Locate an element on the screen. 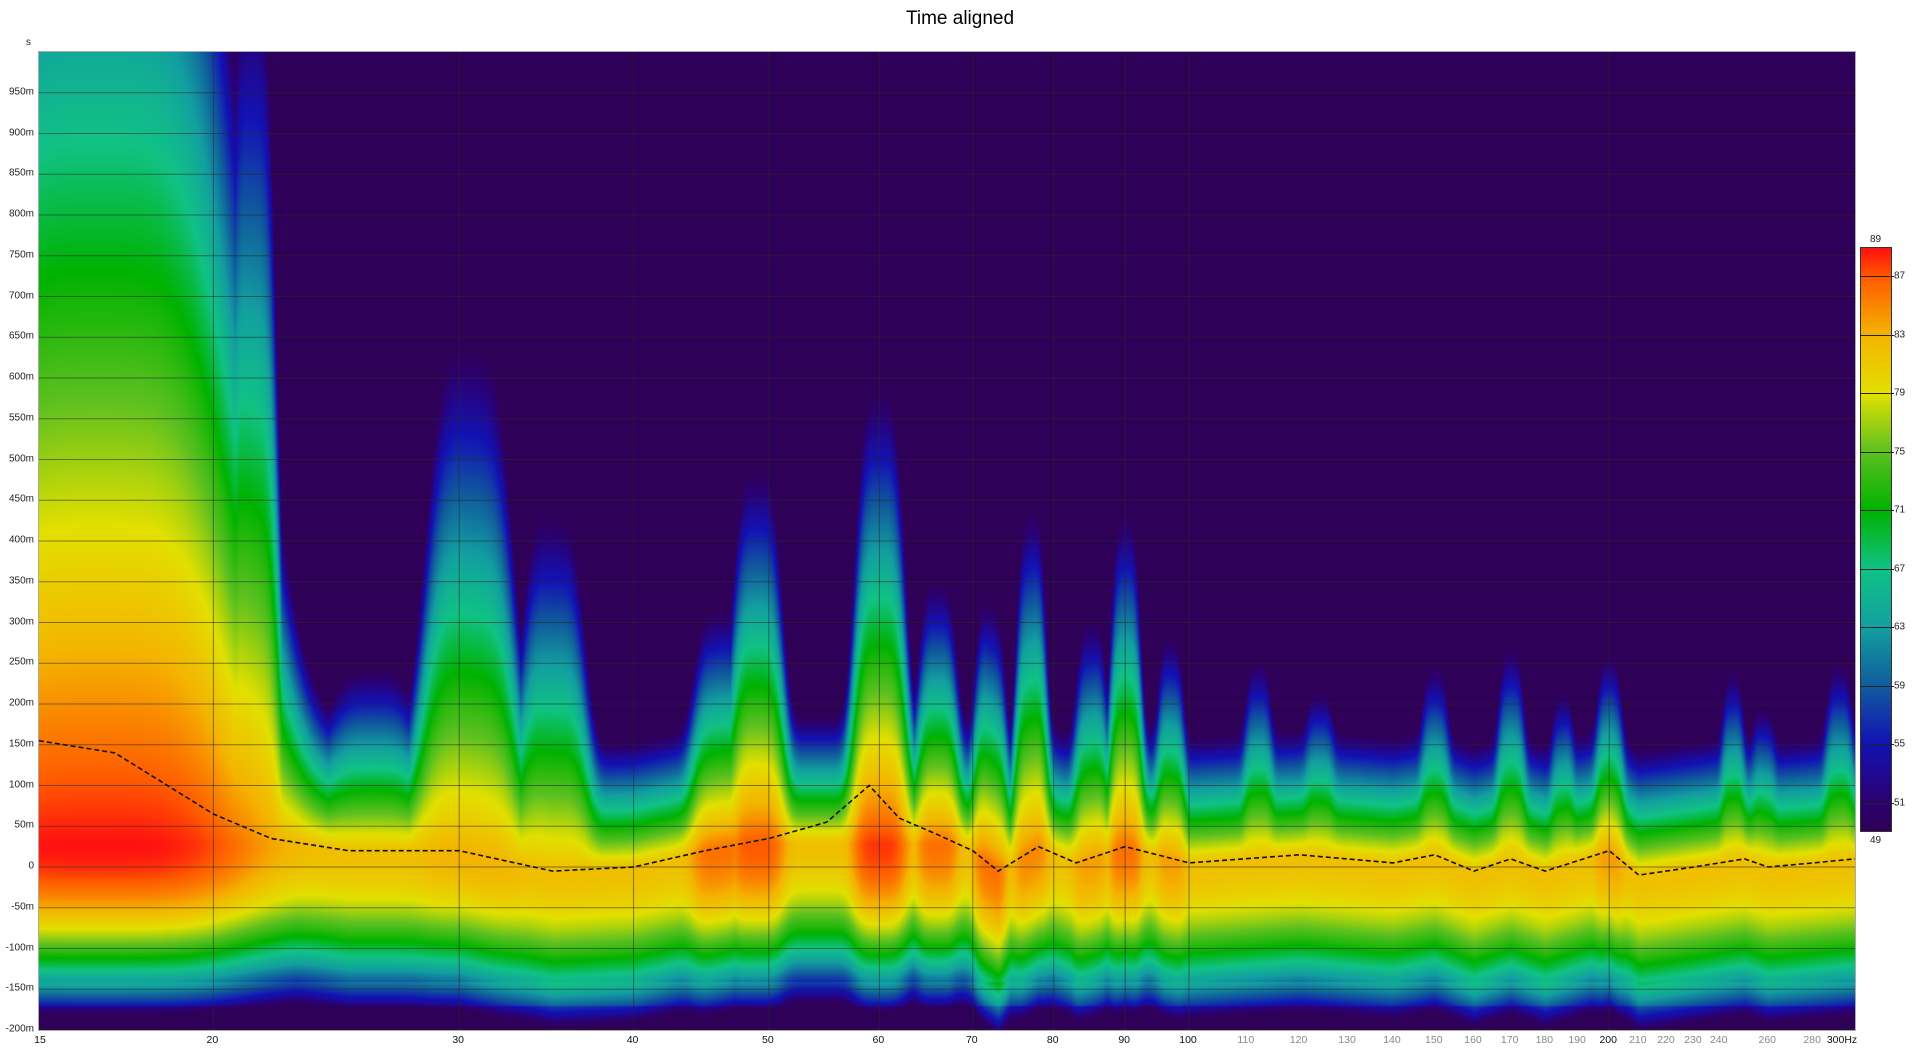 The image size is (1920, 1051). x-tick-label-minor: 120 is located at coordinates (1298, 1040).